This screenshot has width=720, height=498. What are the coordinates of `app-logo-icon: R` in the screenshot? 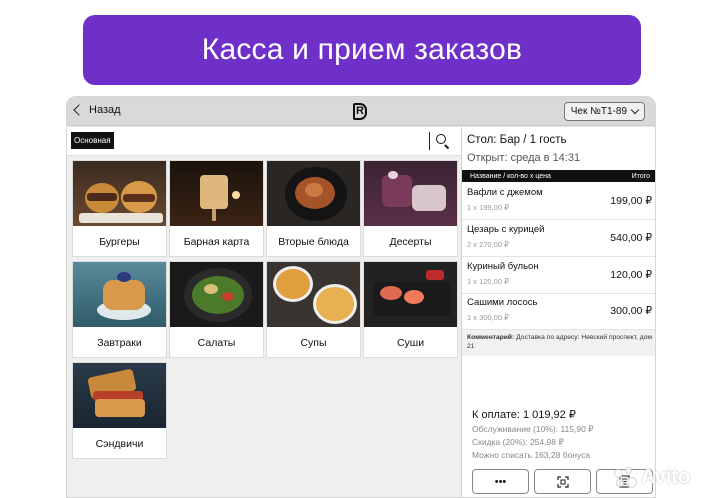 It's located at (360, 111).